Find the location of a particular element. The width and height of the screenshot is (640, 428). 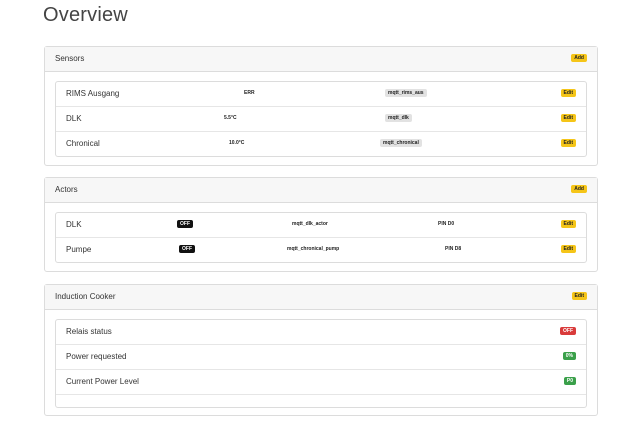

sensor-row: Chronical 10.0°C mqtt_chronical Edit is located at coordinates (321, 144).